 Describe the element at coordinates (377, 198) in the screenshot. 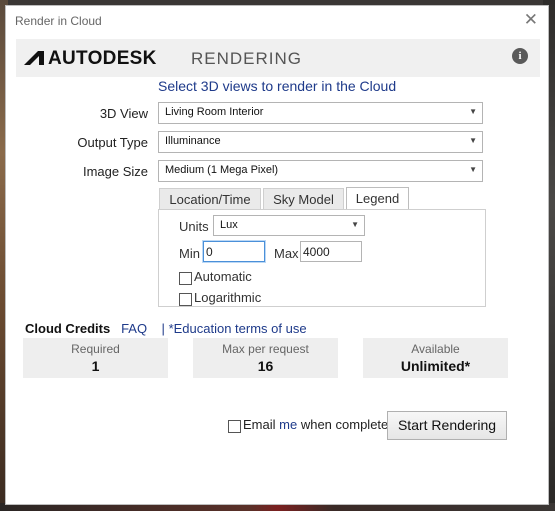

I see `tab-legend: Legend` at that location.